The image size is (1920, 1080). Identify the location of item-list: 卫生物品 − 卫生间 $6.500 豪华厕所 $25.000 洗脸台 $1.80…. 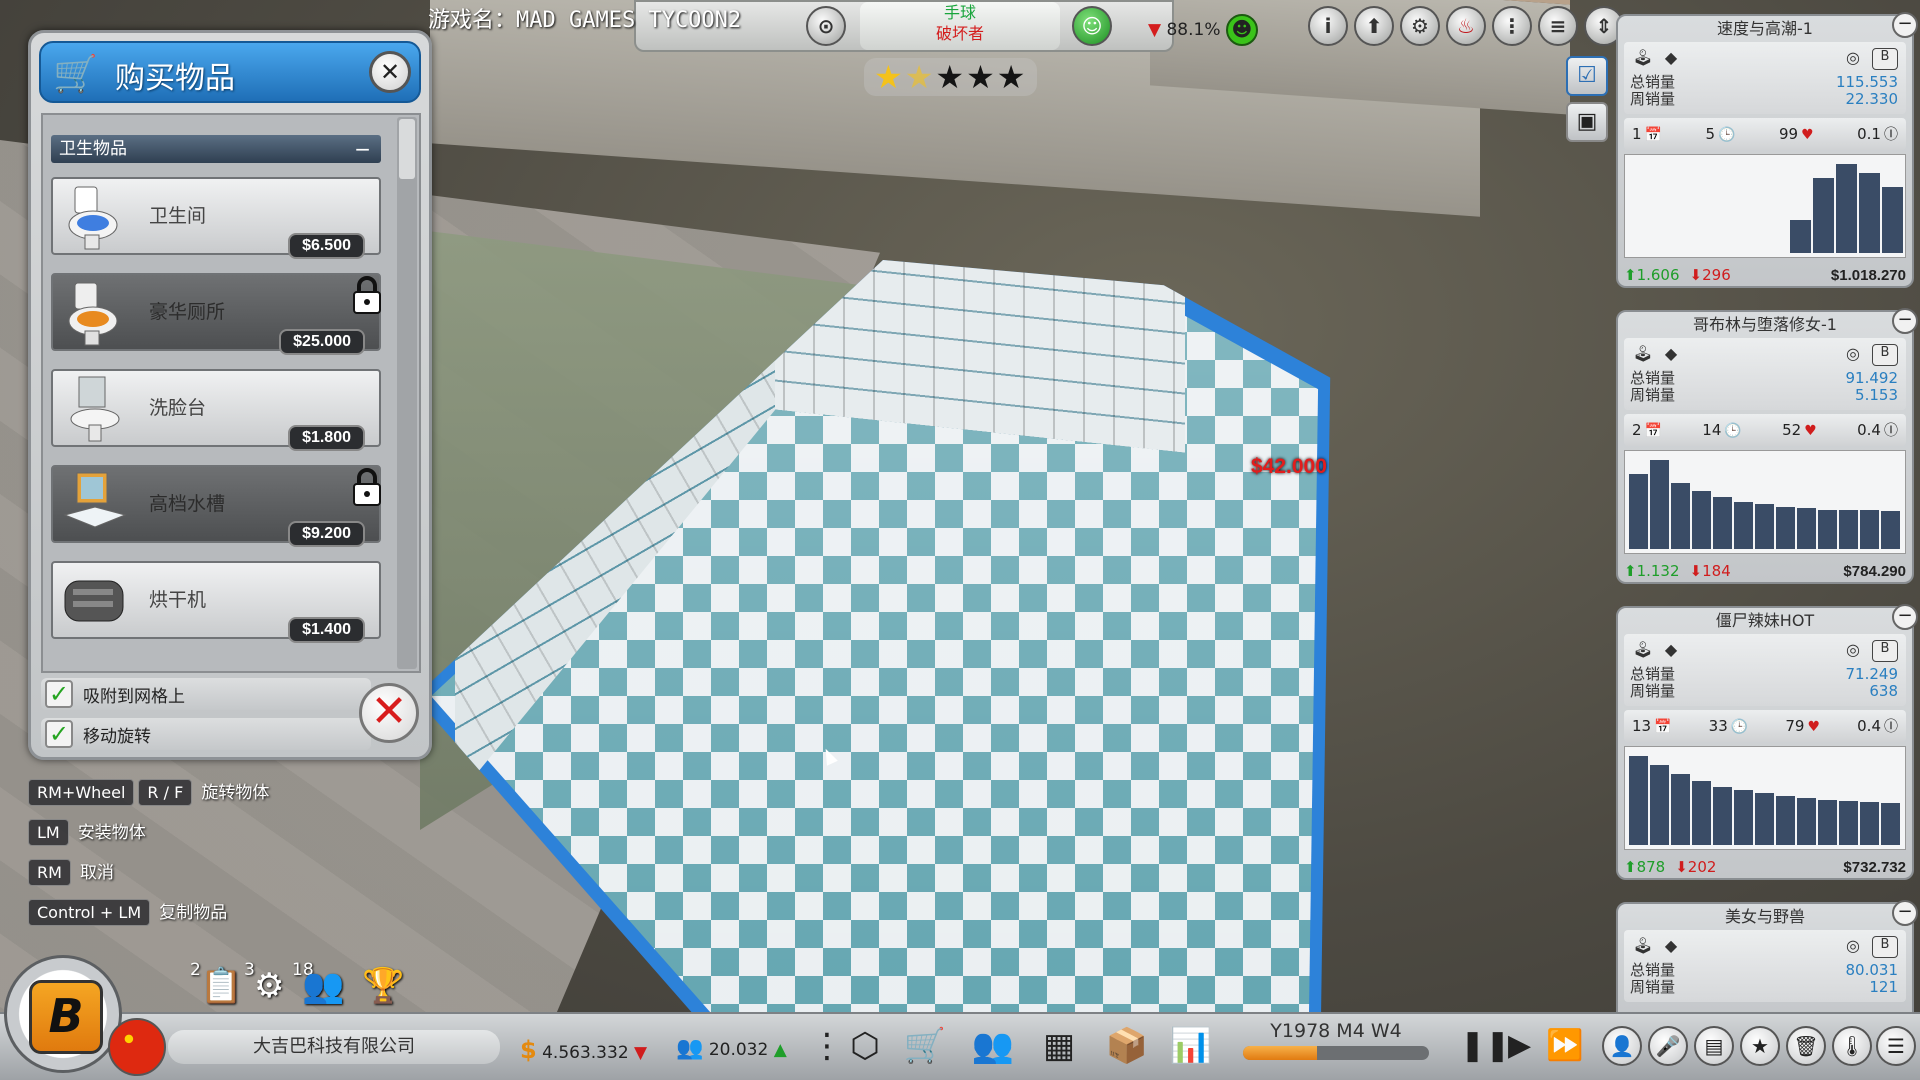
(231, 393).